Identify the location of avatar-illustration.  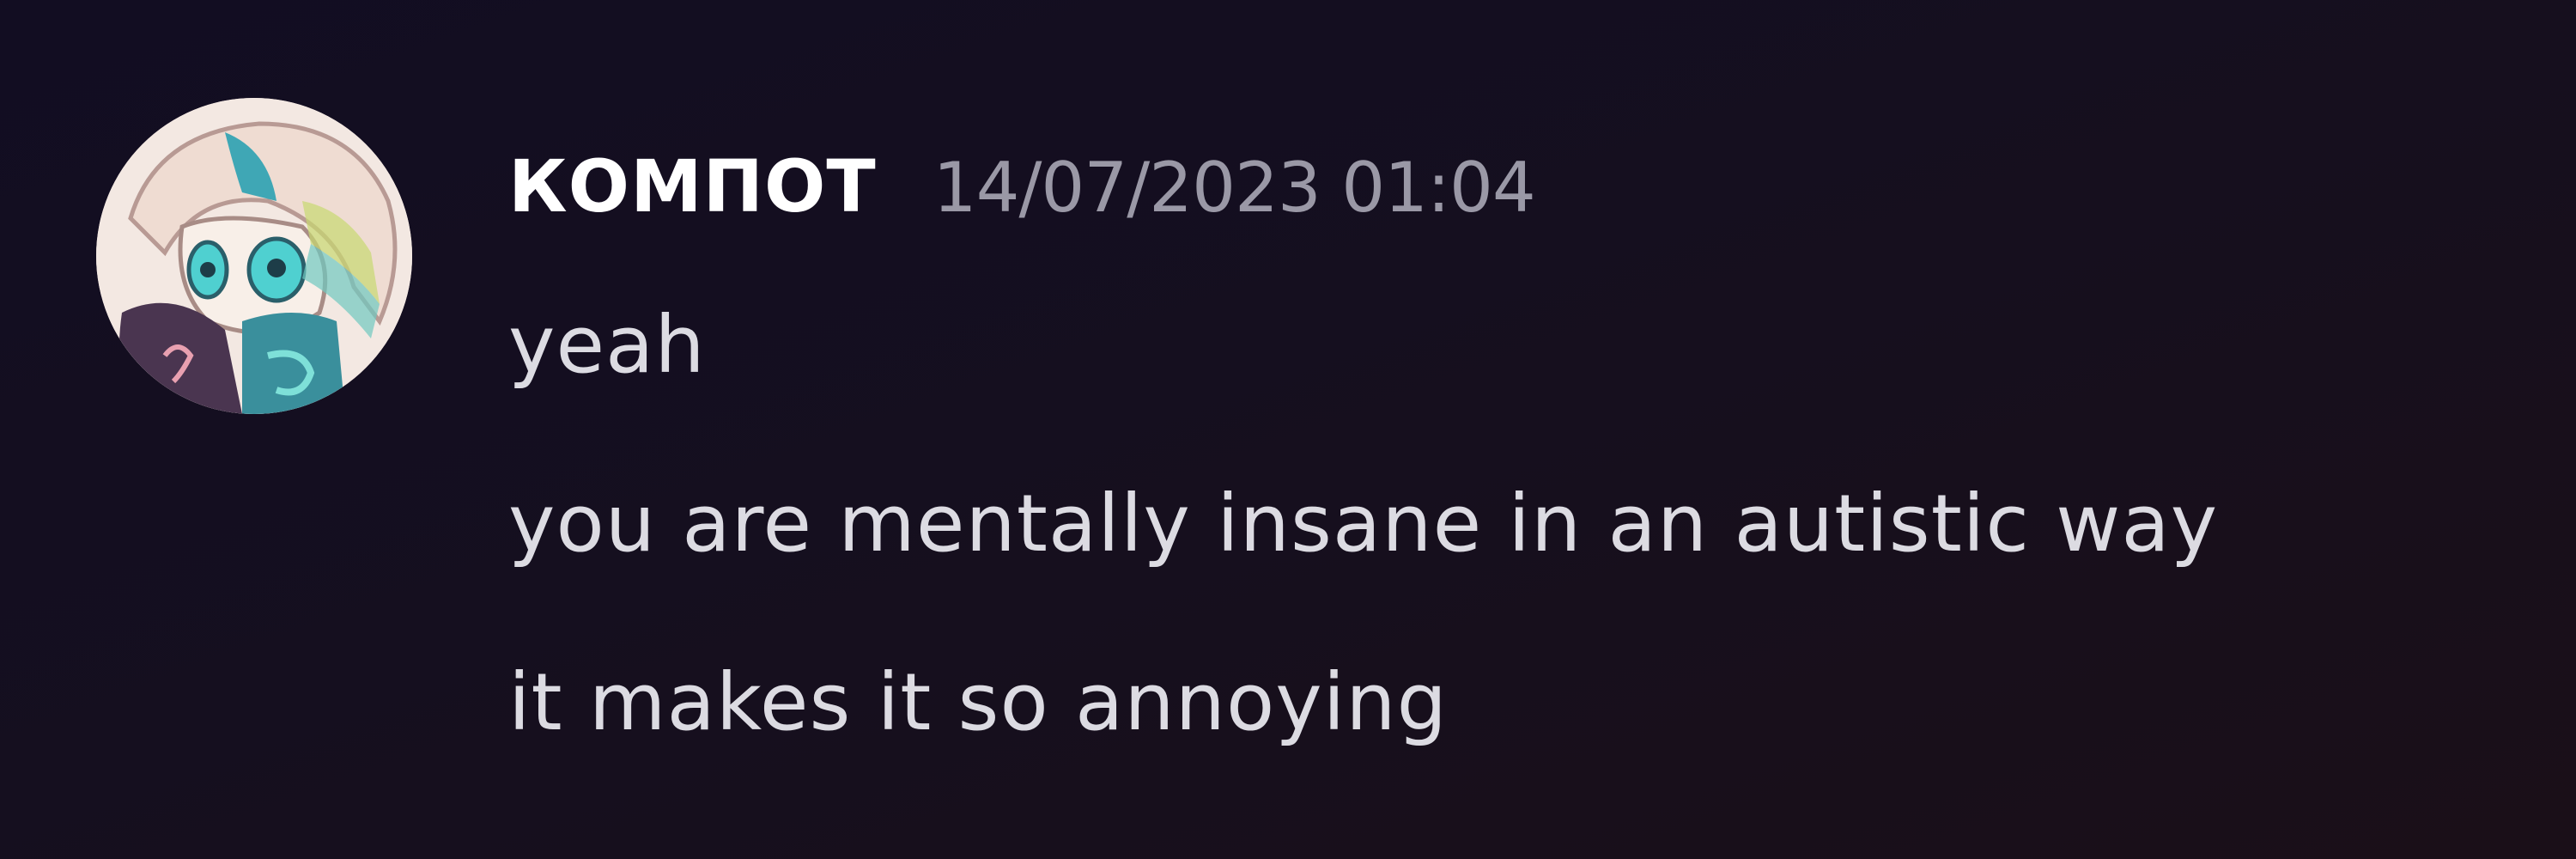
(254, 256).